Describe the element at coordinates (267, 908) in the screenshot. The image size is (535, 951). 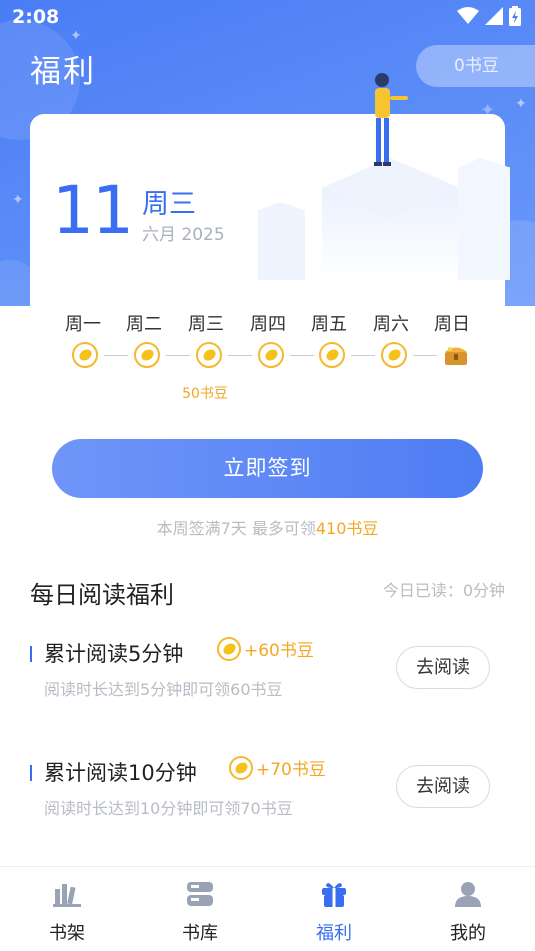
I see `bottom-tab-bar: 书架 书库 福利 我的` at that location.